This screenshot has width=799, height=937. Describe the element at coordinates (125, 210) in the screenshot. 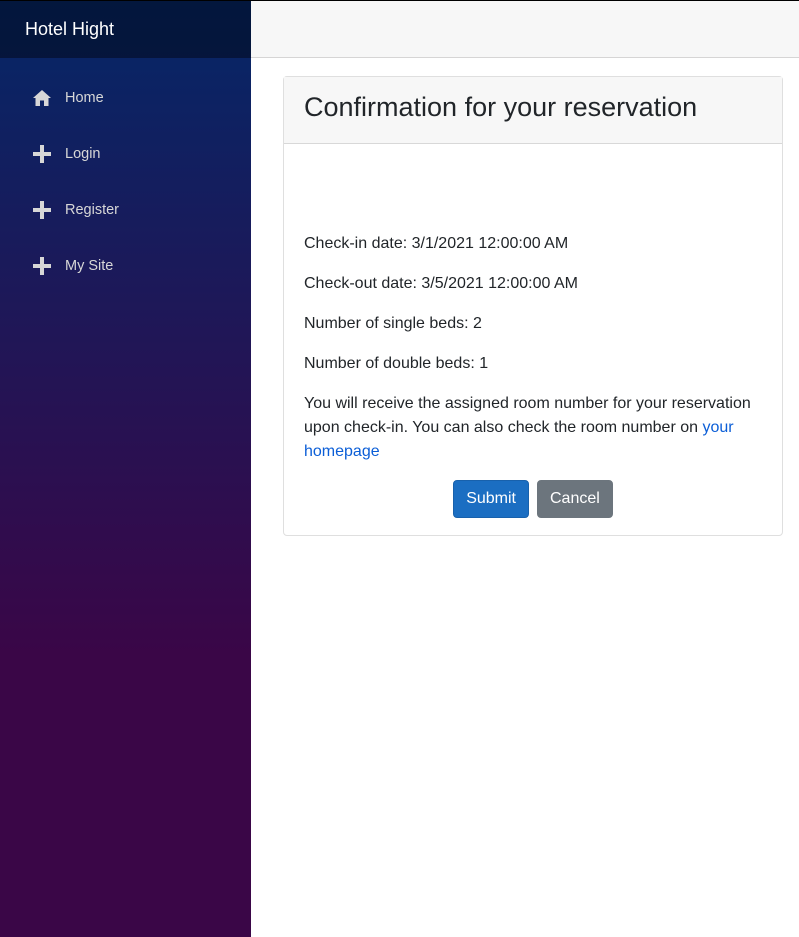

I see `nav-item-register: Register` at that location.